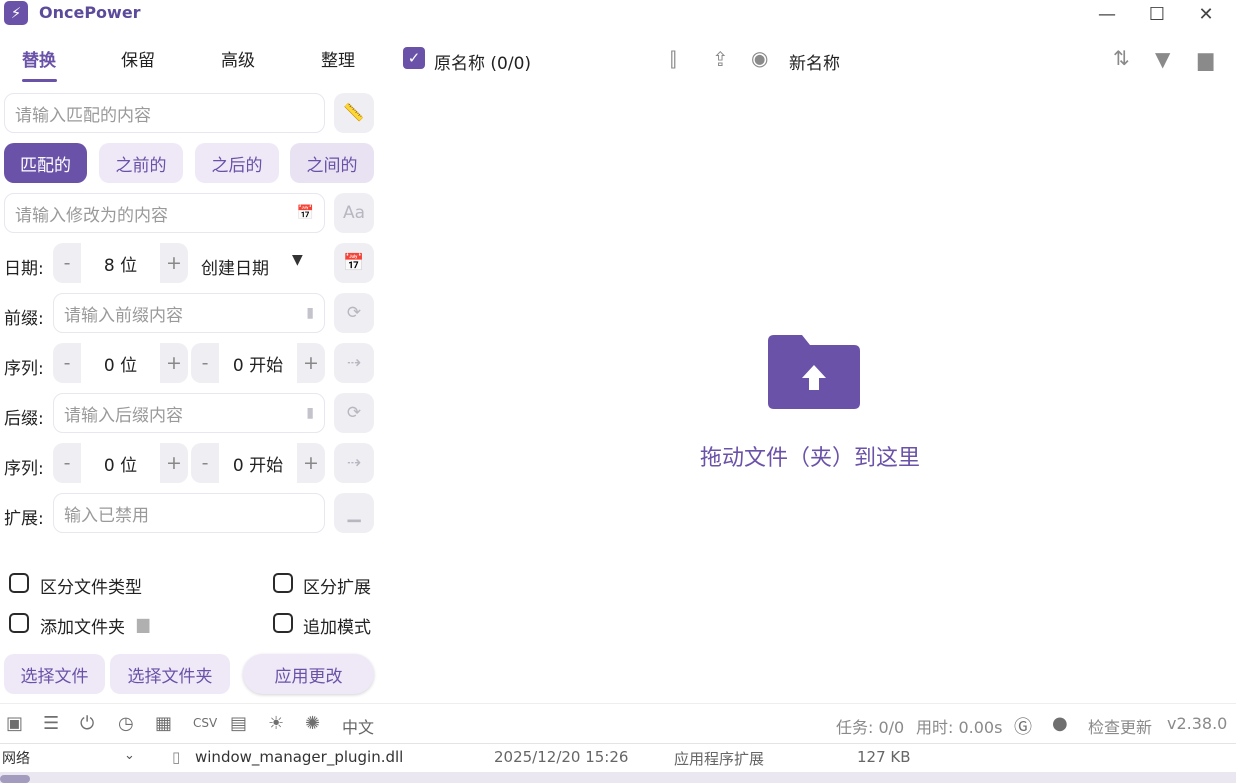 The width and height of the screenshot is (1236, 784). I want to click on calendar-icon: 📅, so click(305, 213).